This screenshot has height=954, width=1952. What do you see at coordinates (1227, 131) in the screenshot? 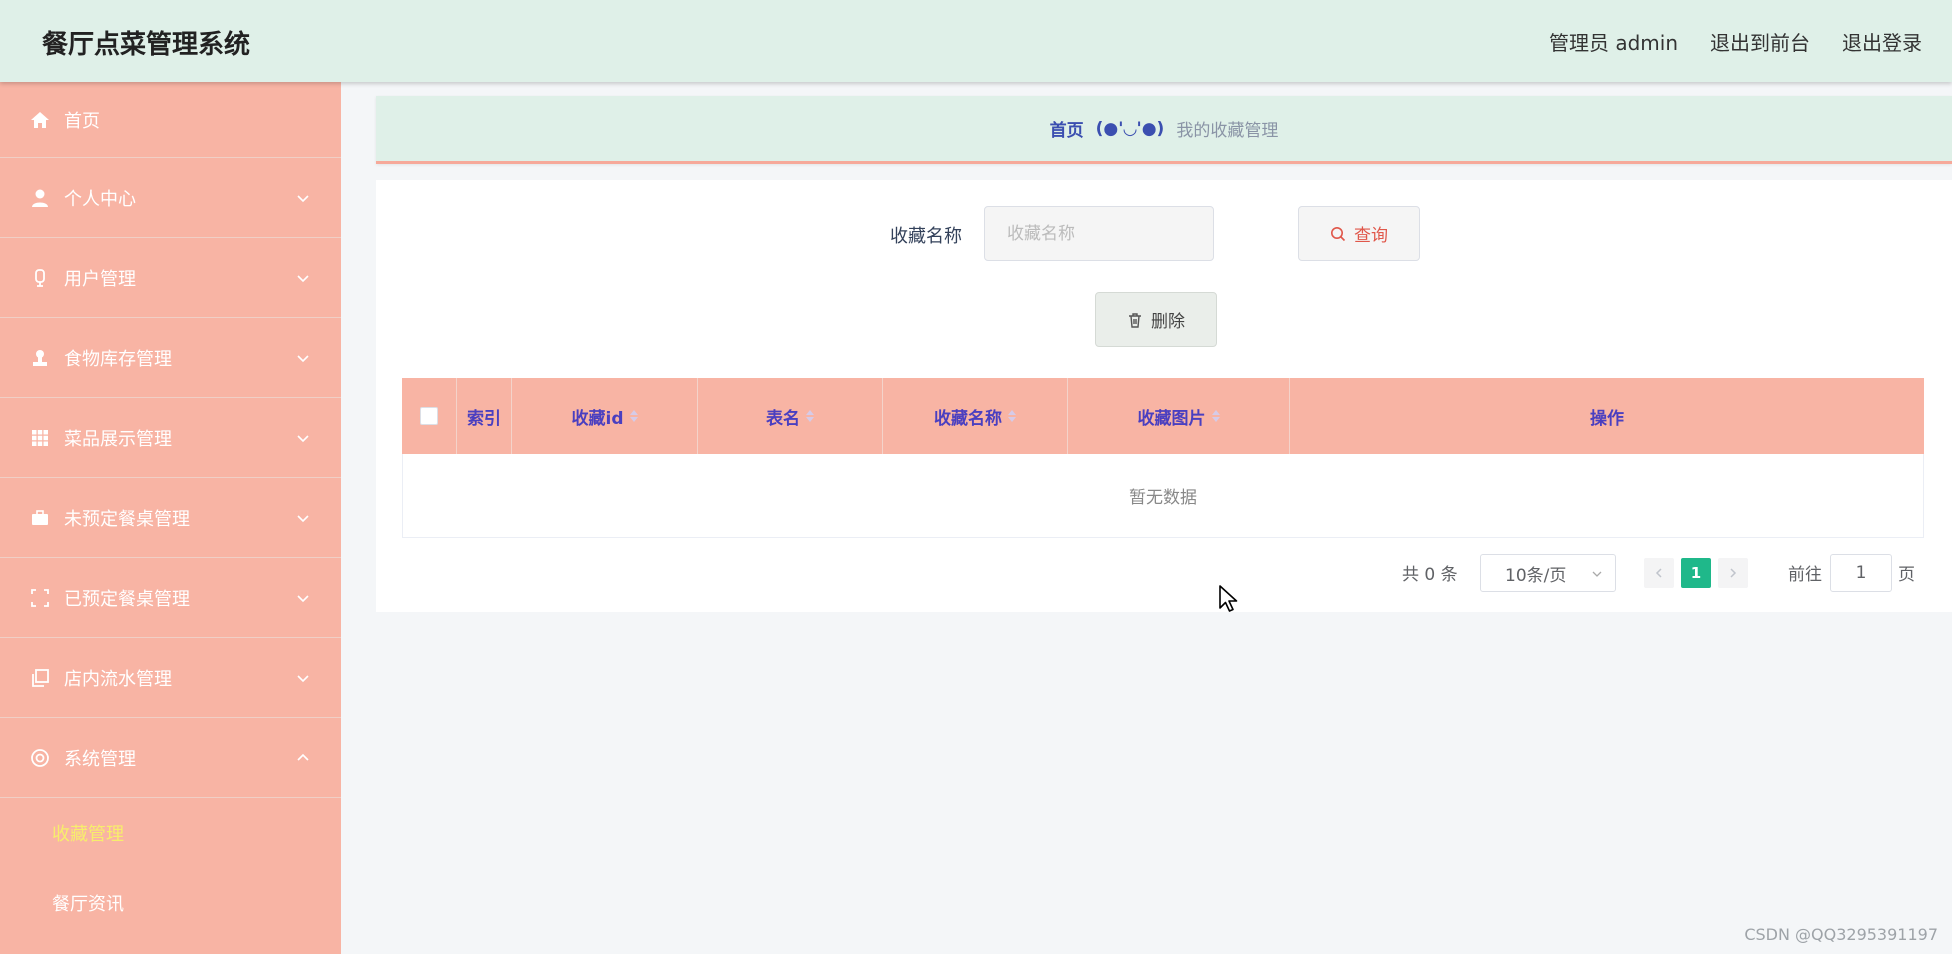
I see `breadcrumb-current: 我的收藏管理` at bounding box center [1227, 131].